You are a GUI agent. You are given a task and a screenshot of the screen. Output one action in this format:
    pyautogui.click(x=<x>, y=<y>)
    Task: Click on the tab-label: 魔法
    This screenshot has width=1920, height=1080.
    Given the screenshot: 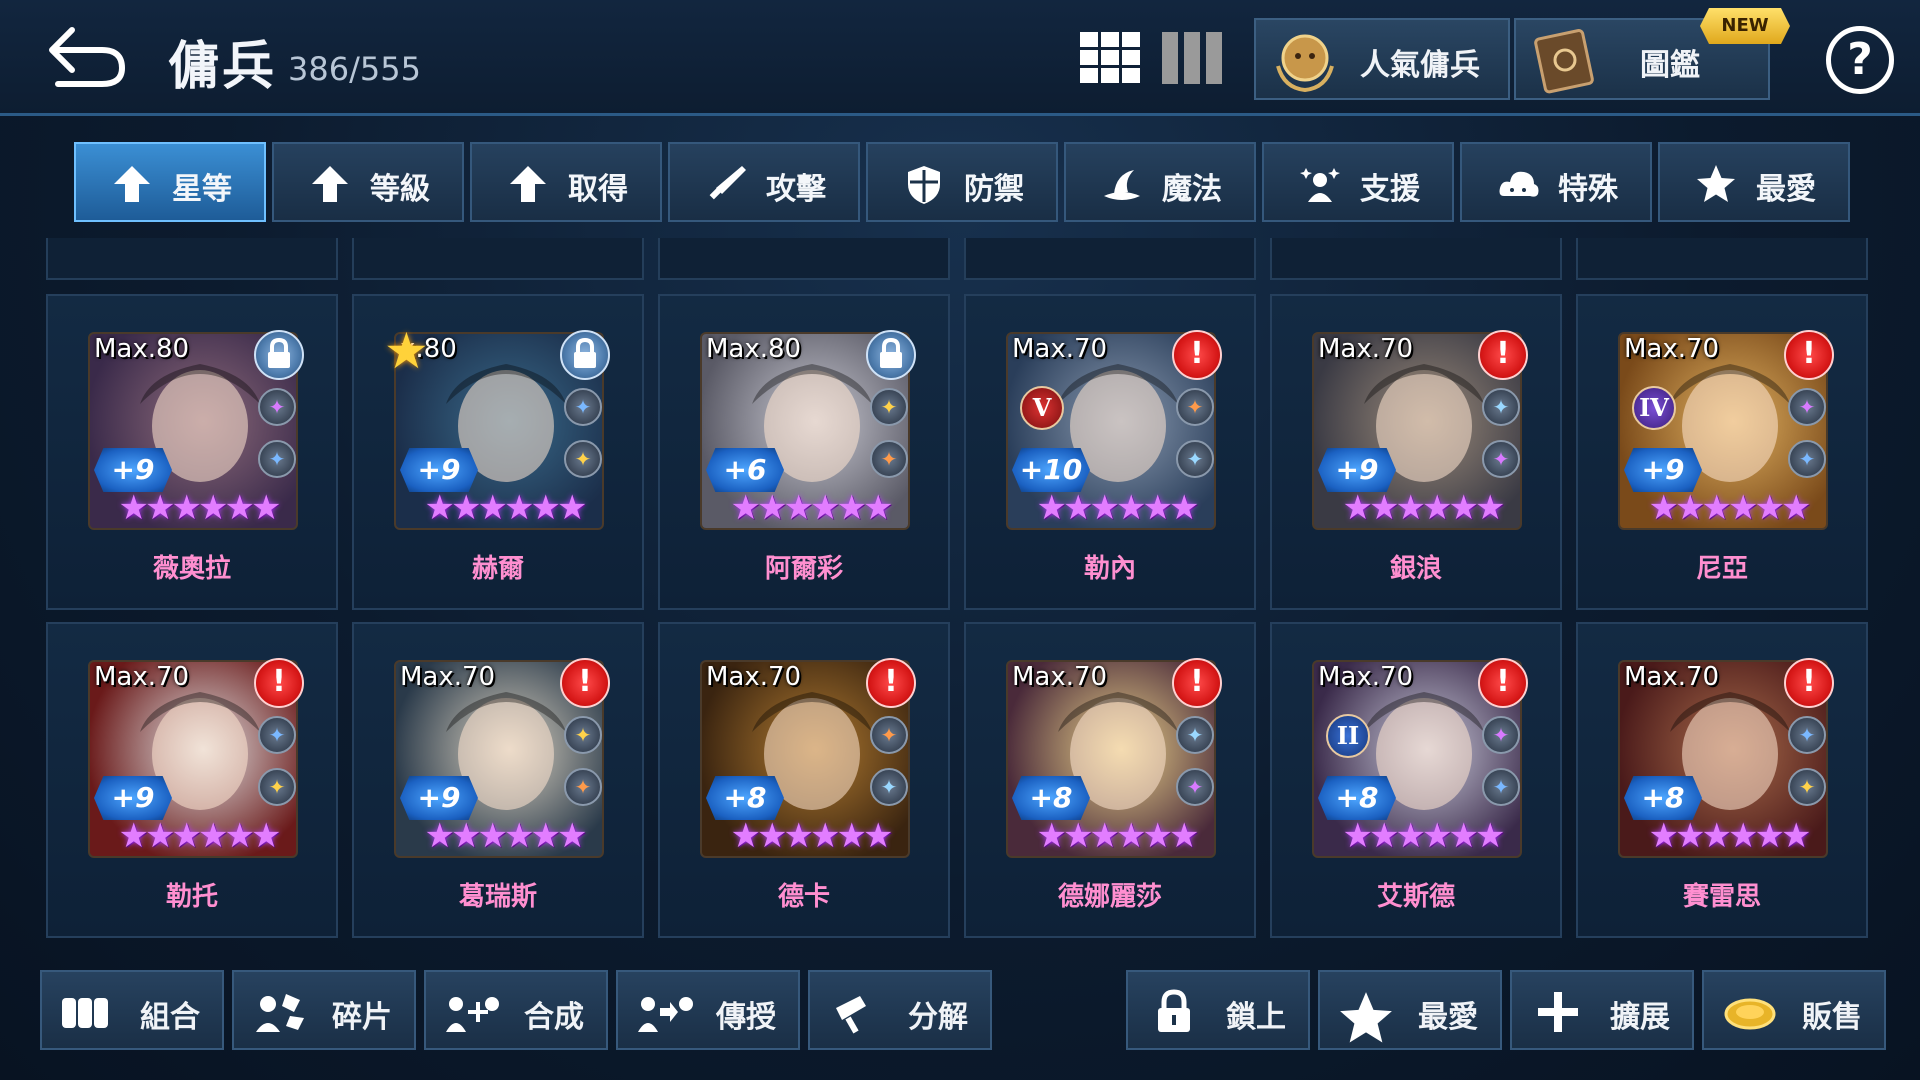 What is the action you would take?
    pyautogui.click(x=1192, y=189)
    